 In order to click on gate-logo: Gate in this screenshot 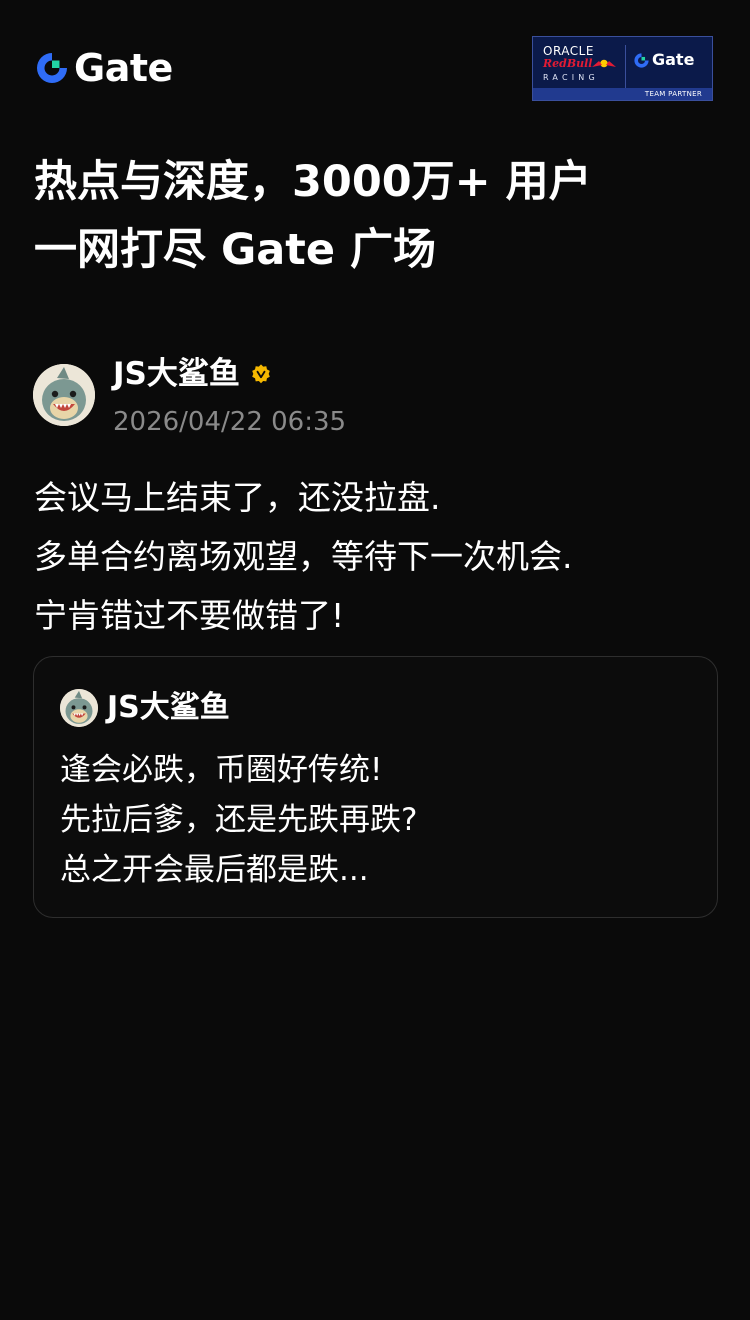, I will do `click(103, 68)`.